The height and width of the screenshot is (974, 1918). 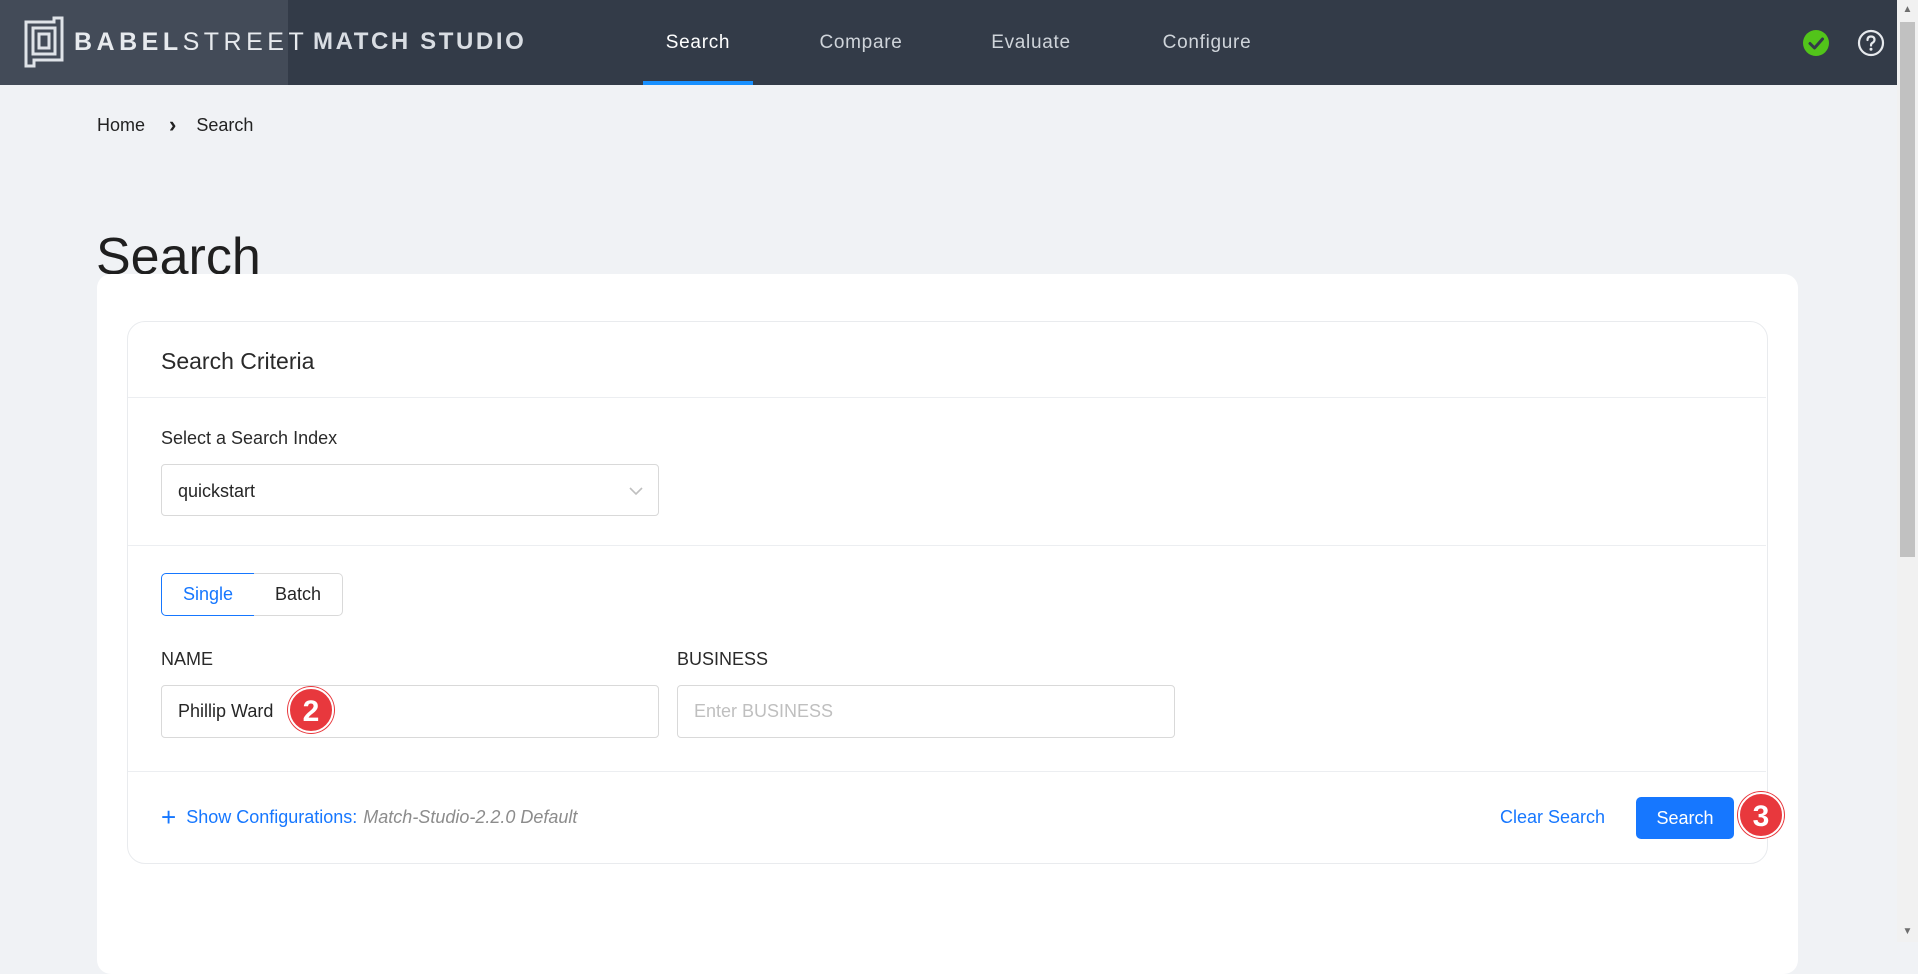 I want to click on breadcrumb-current: Search, so click(x=225, y=124).